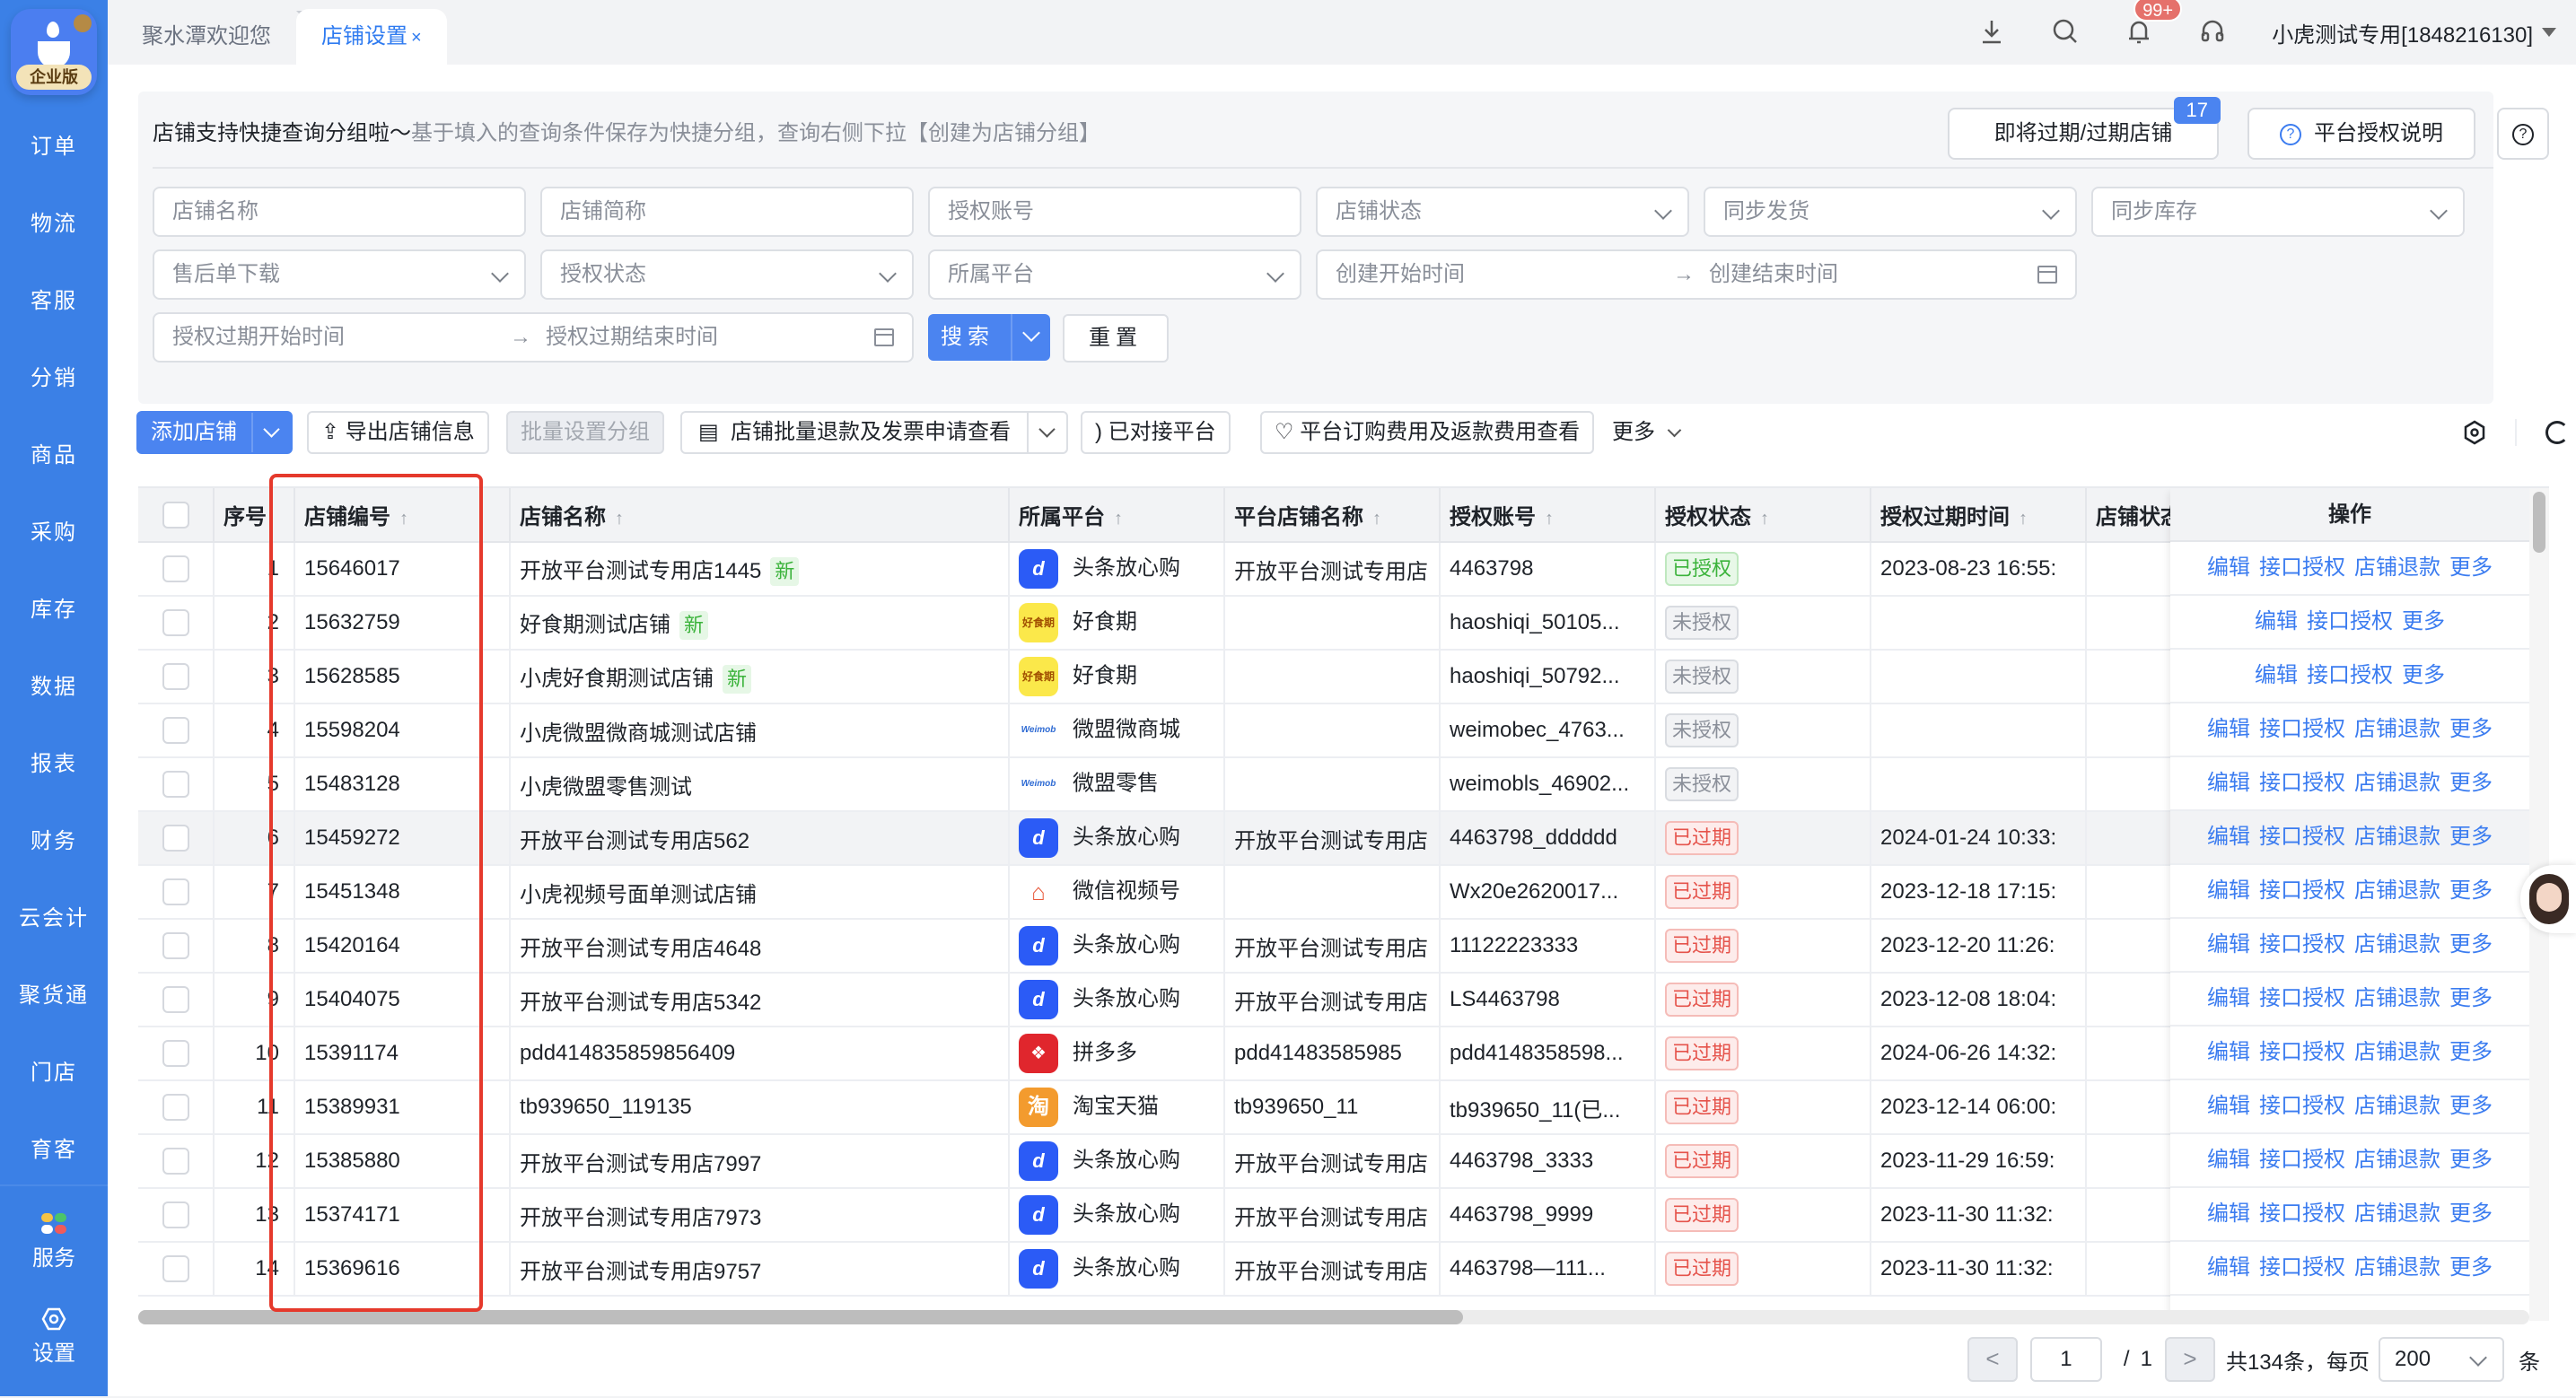 This screenshot has height=1398, width=2576. I want to click on sidebar-item: 门店, so click(54, 1086).